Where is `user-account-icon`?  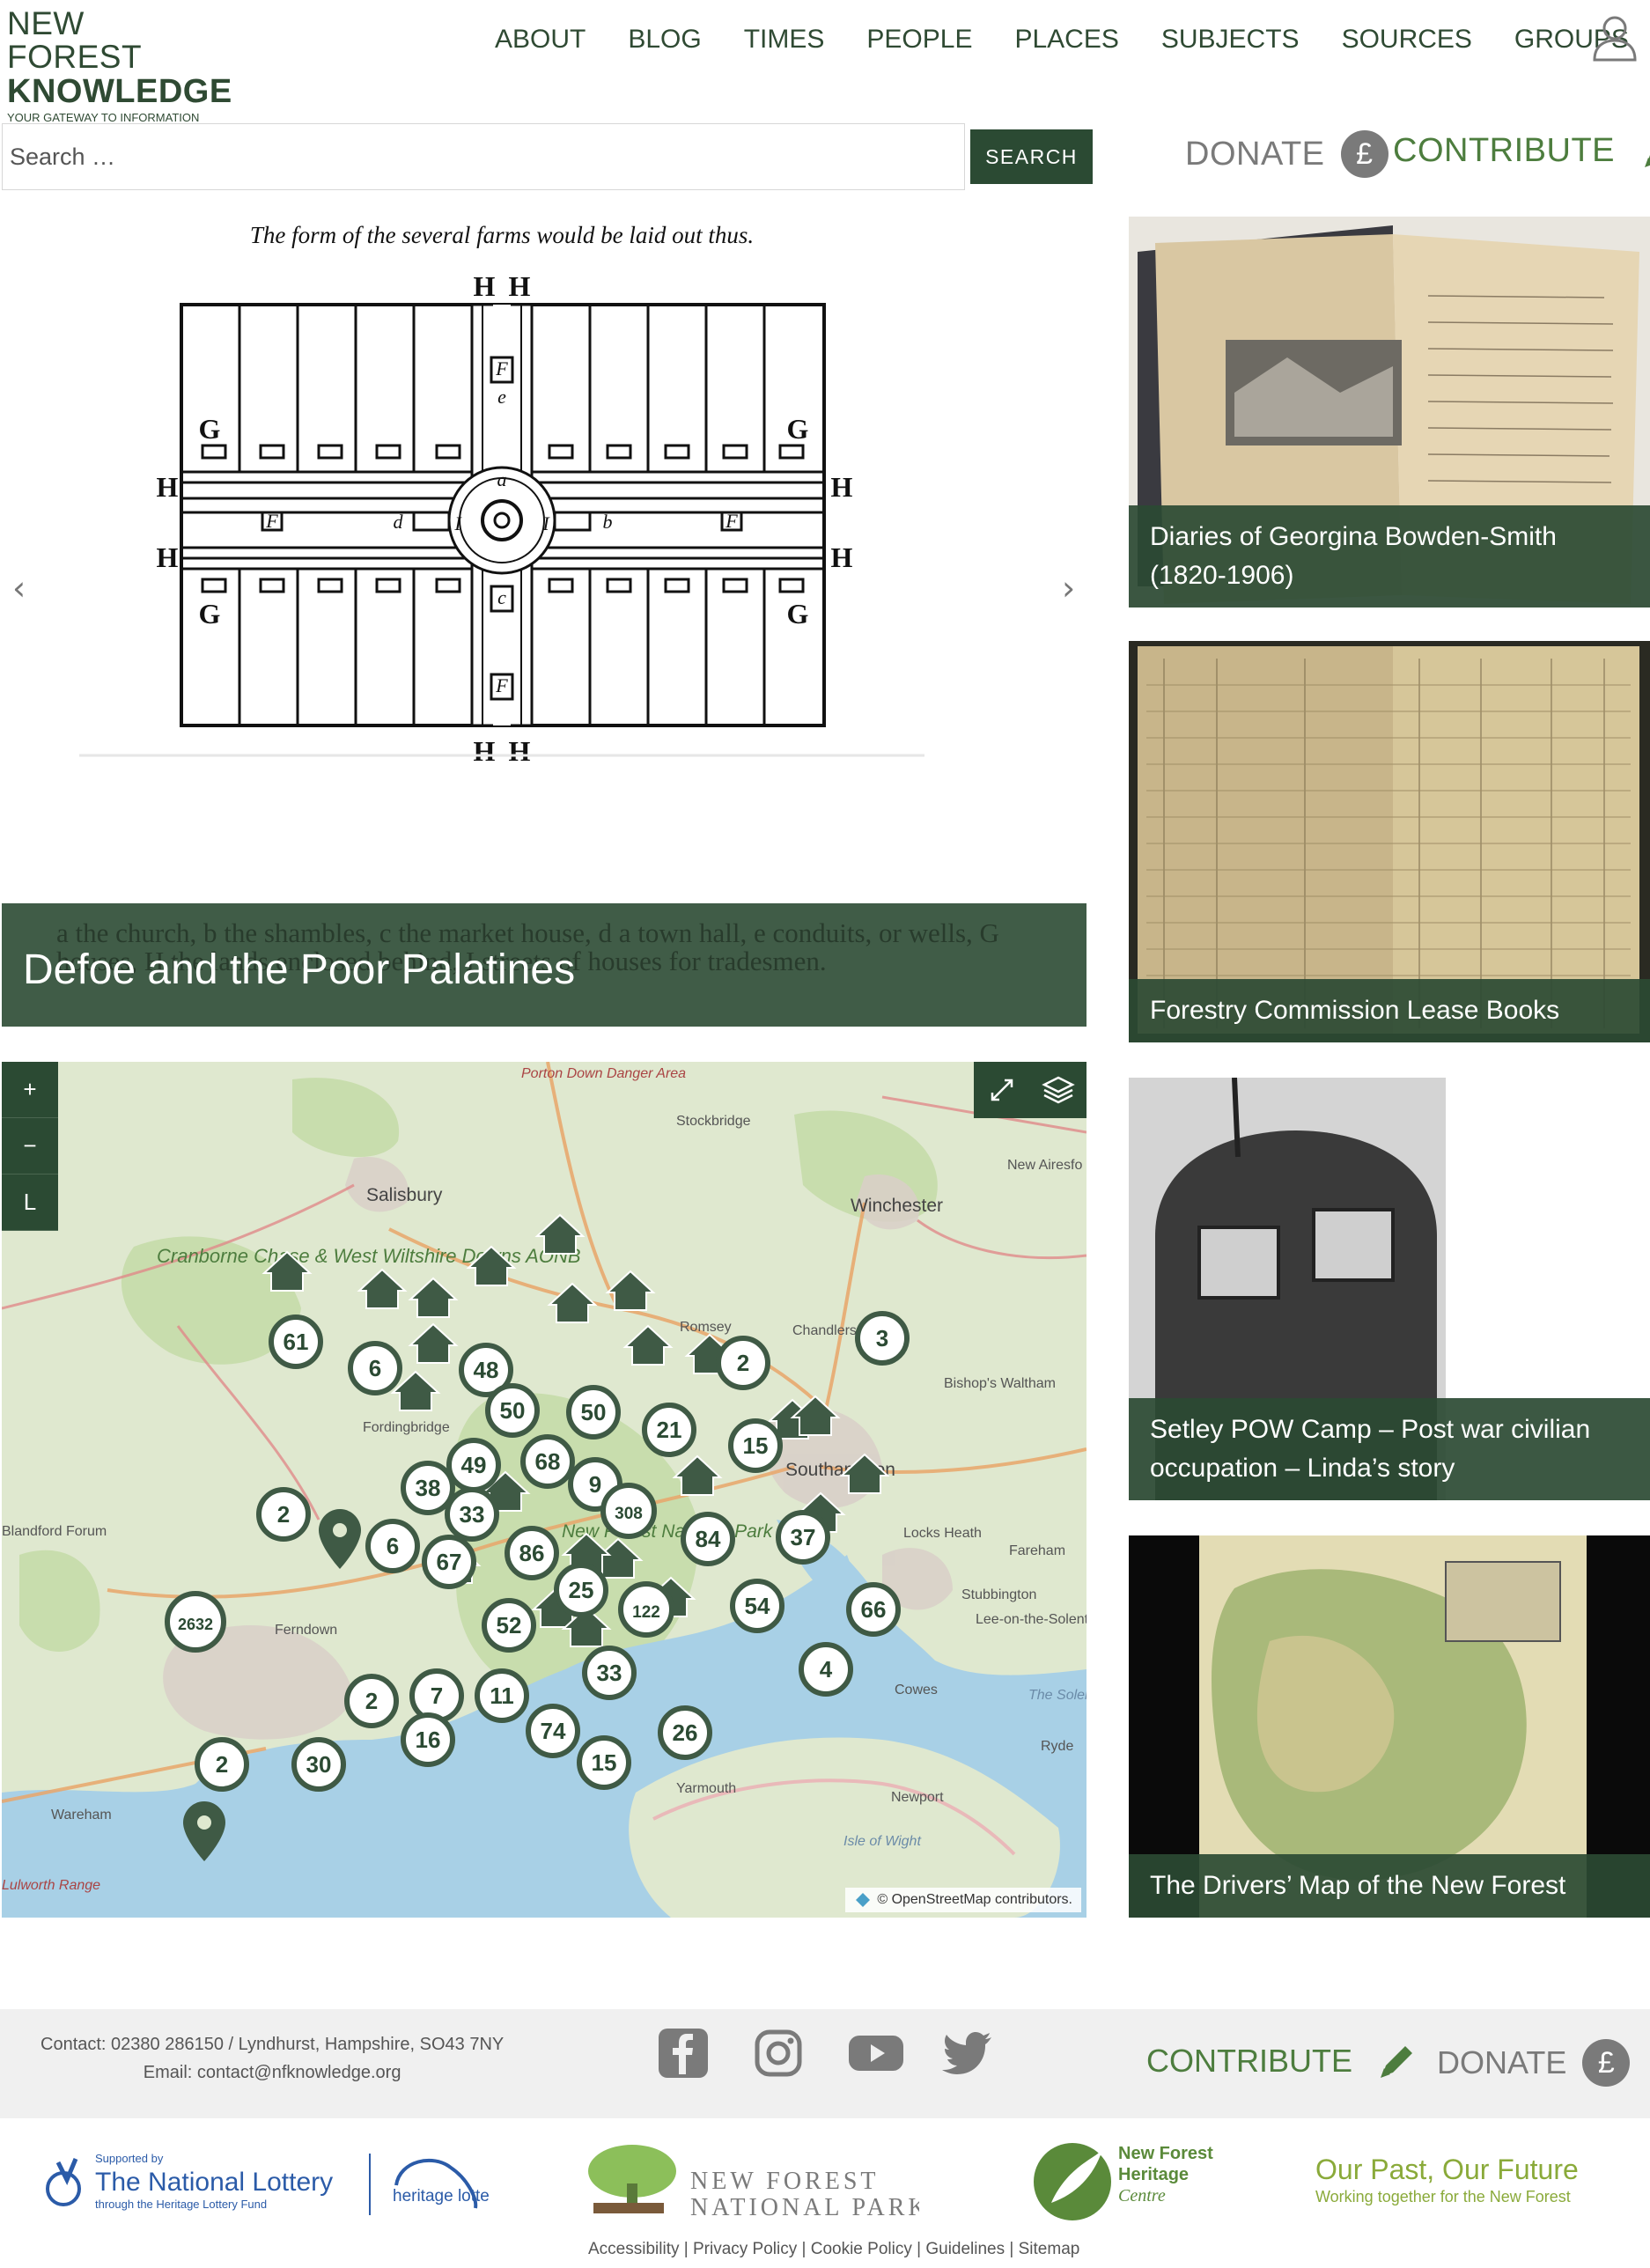 user-account-icon is located at coordinates (1615, 37).